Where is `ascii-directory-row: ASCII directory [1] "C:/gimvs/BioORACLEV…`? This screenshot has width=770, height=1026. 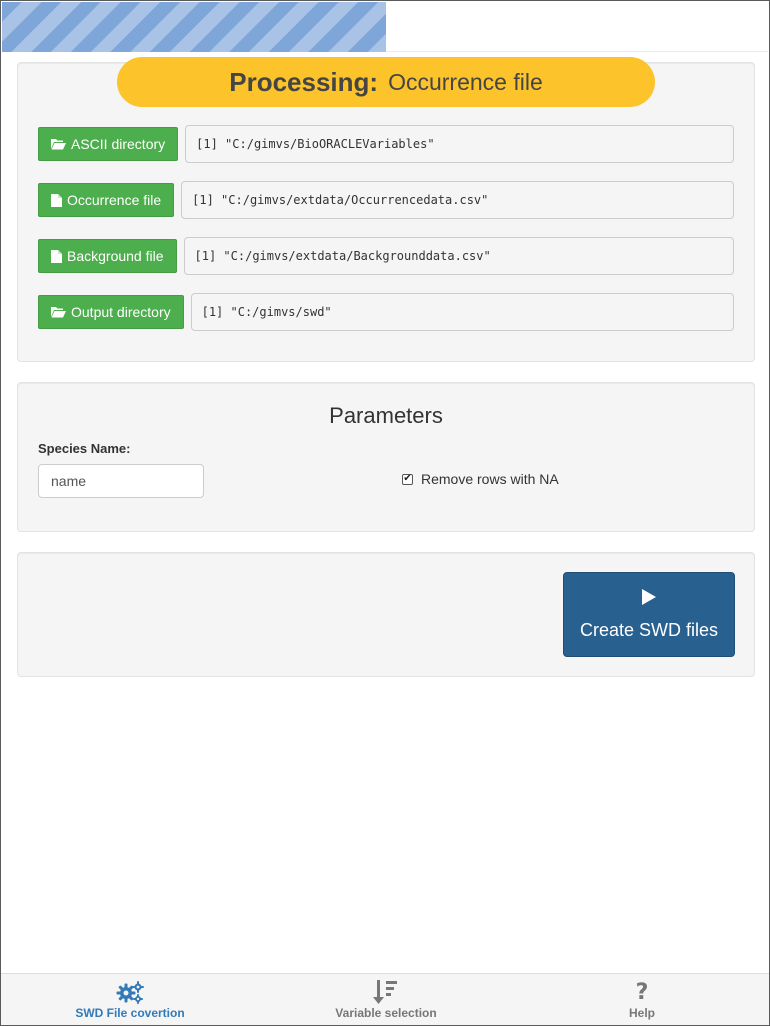 ascii-directory-row: ASCII directory [1] "C:/gimvs/BioORACLEV… is located at coordinates (386, 144).